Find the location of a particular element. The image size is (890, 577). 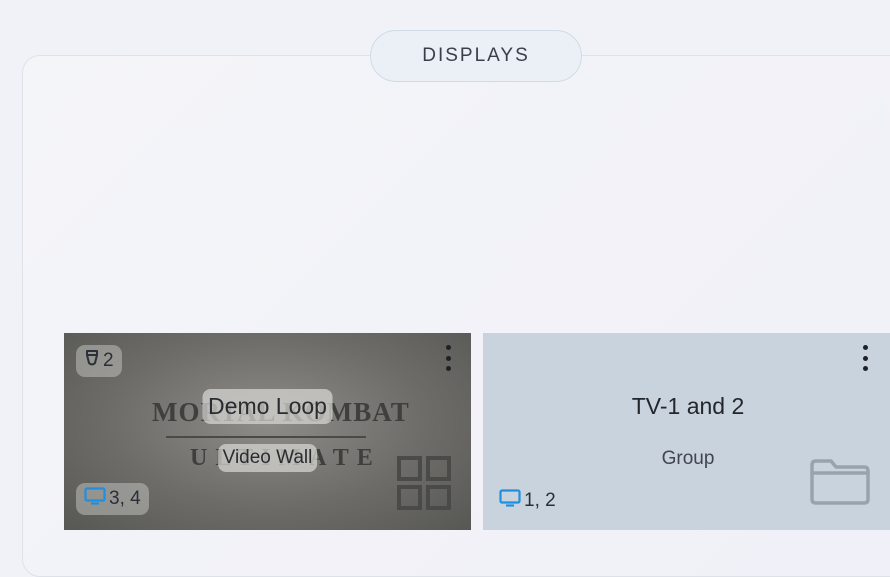

card-background-art-rule is located at coordinates (266, 437).